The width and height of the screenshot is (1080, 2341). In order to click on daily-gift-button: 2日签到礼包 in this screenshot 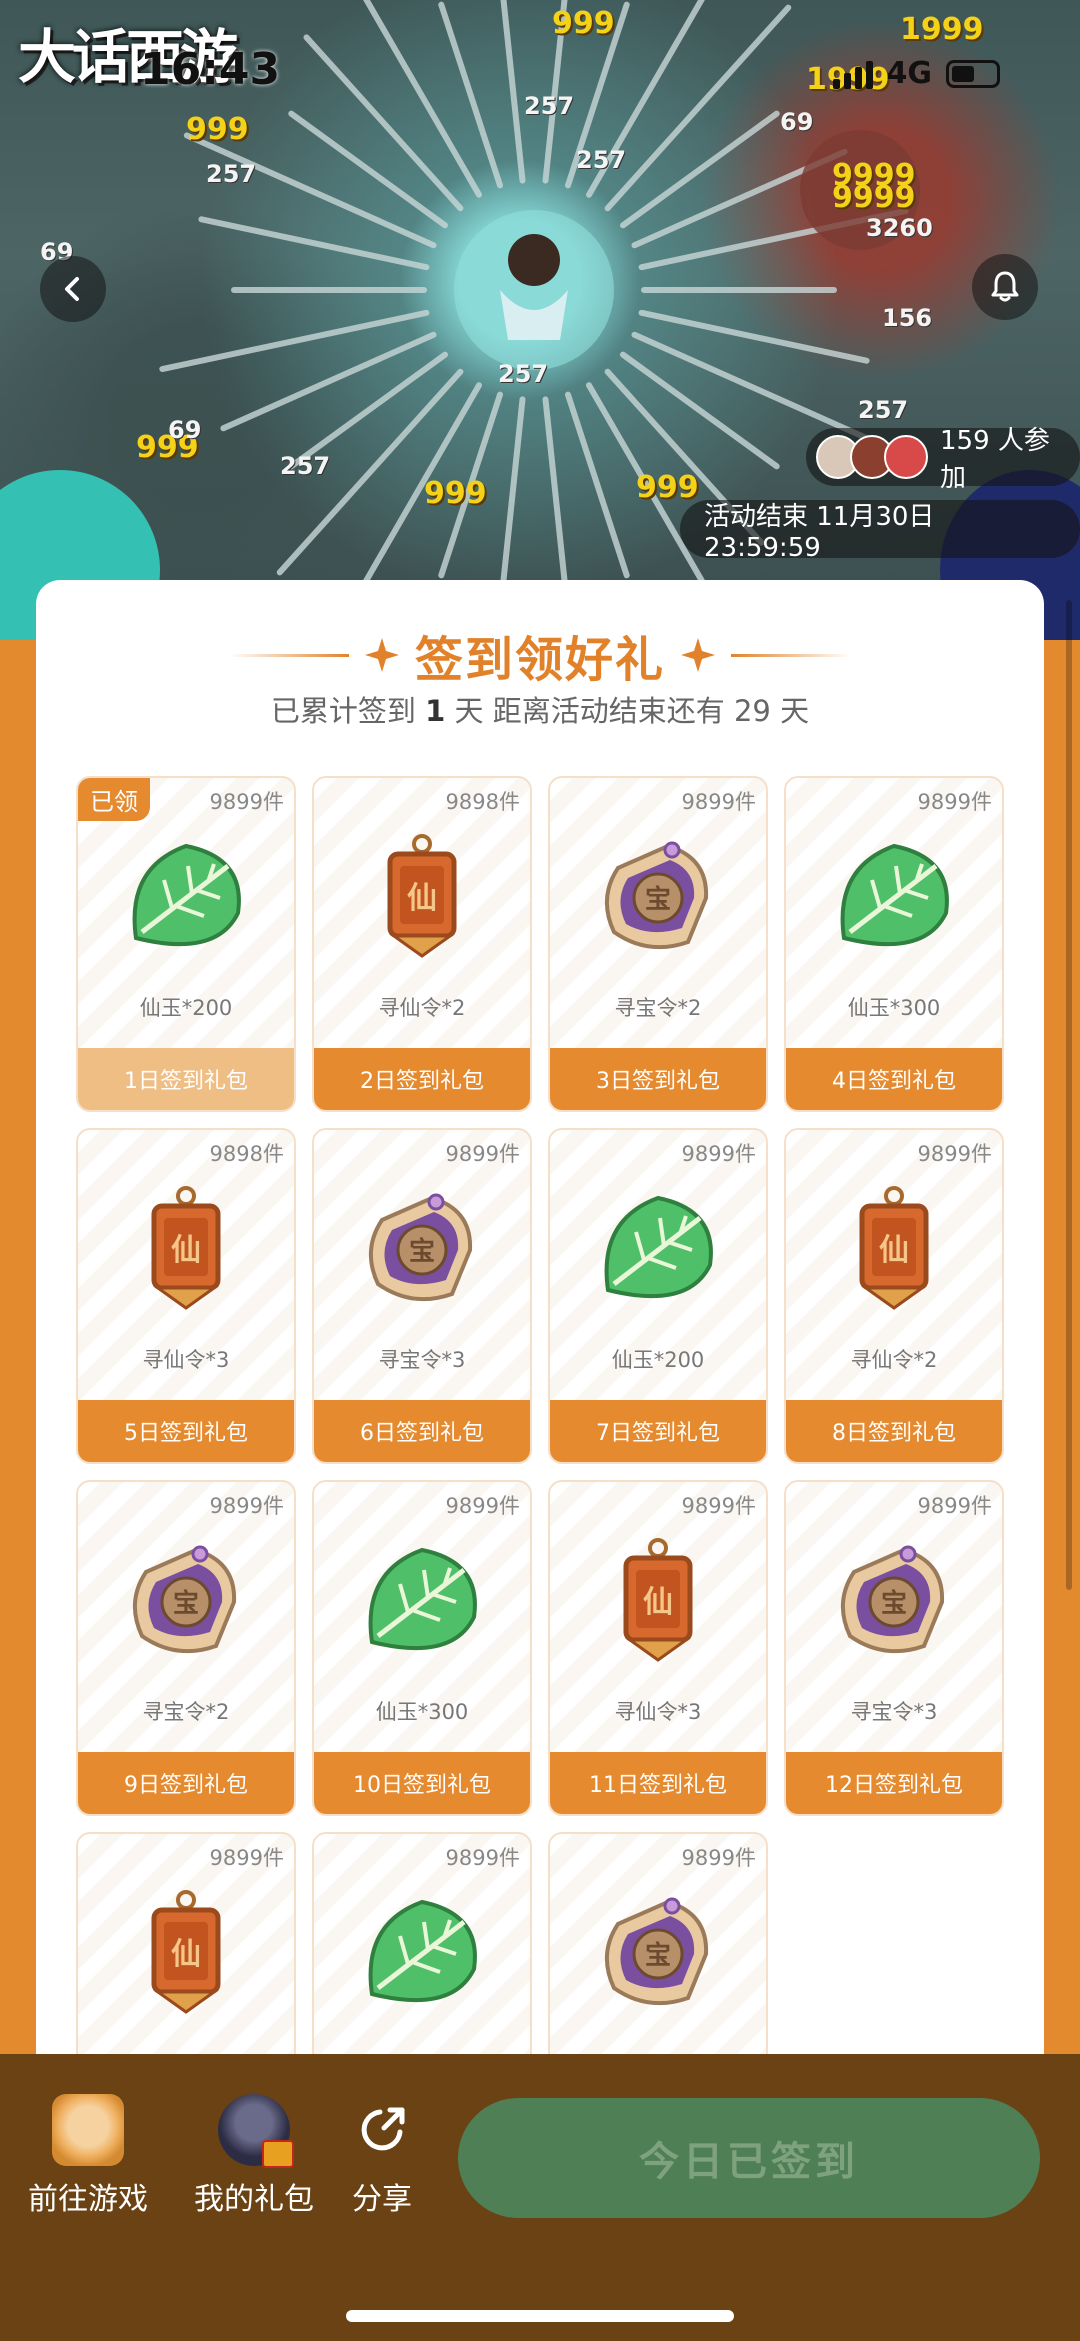, I will do `click(422, 1079)`.